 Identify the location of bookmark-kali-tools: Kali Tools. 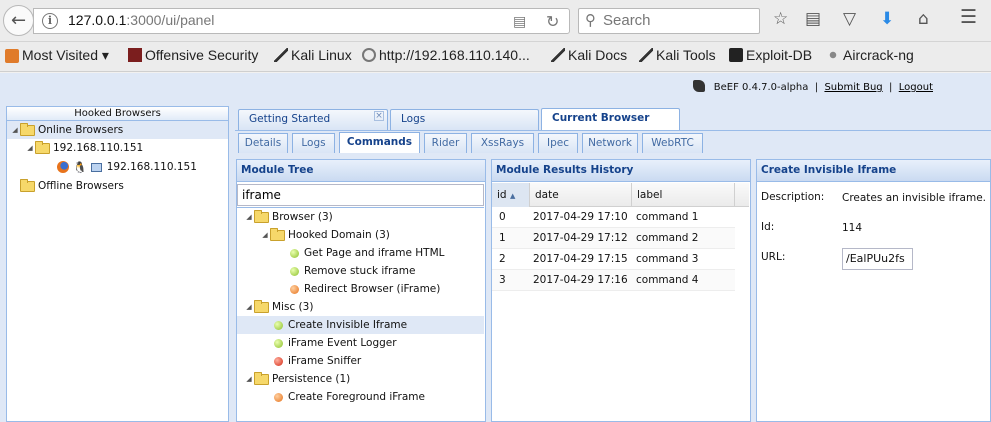
(677, 55).